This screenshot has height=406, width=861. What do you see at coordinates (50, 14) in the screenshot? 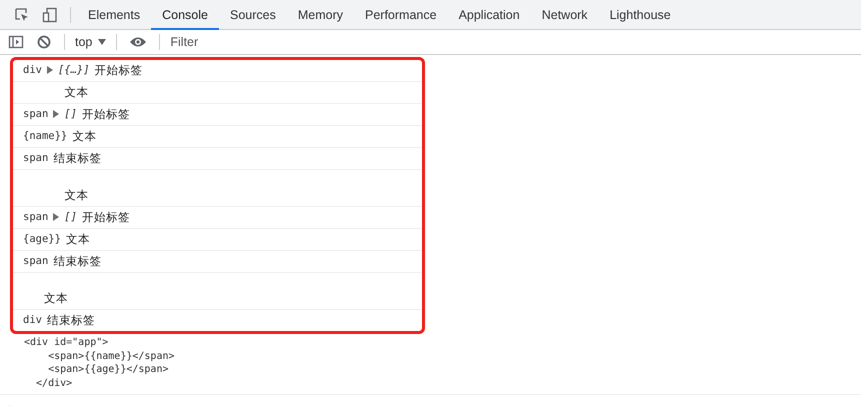
I see `device-icon` at bounding box center [50, 14].